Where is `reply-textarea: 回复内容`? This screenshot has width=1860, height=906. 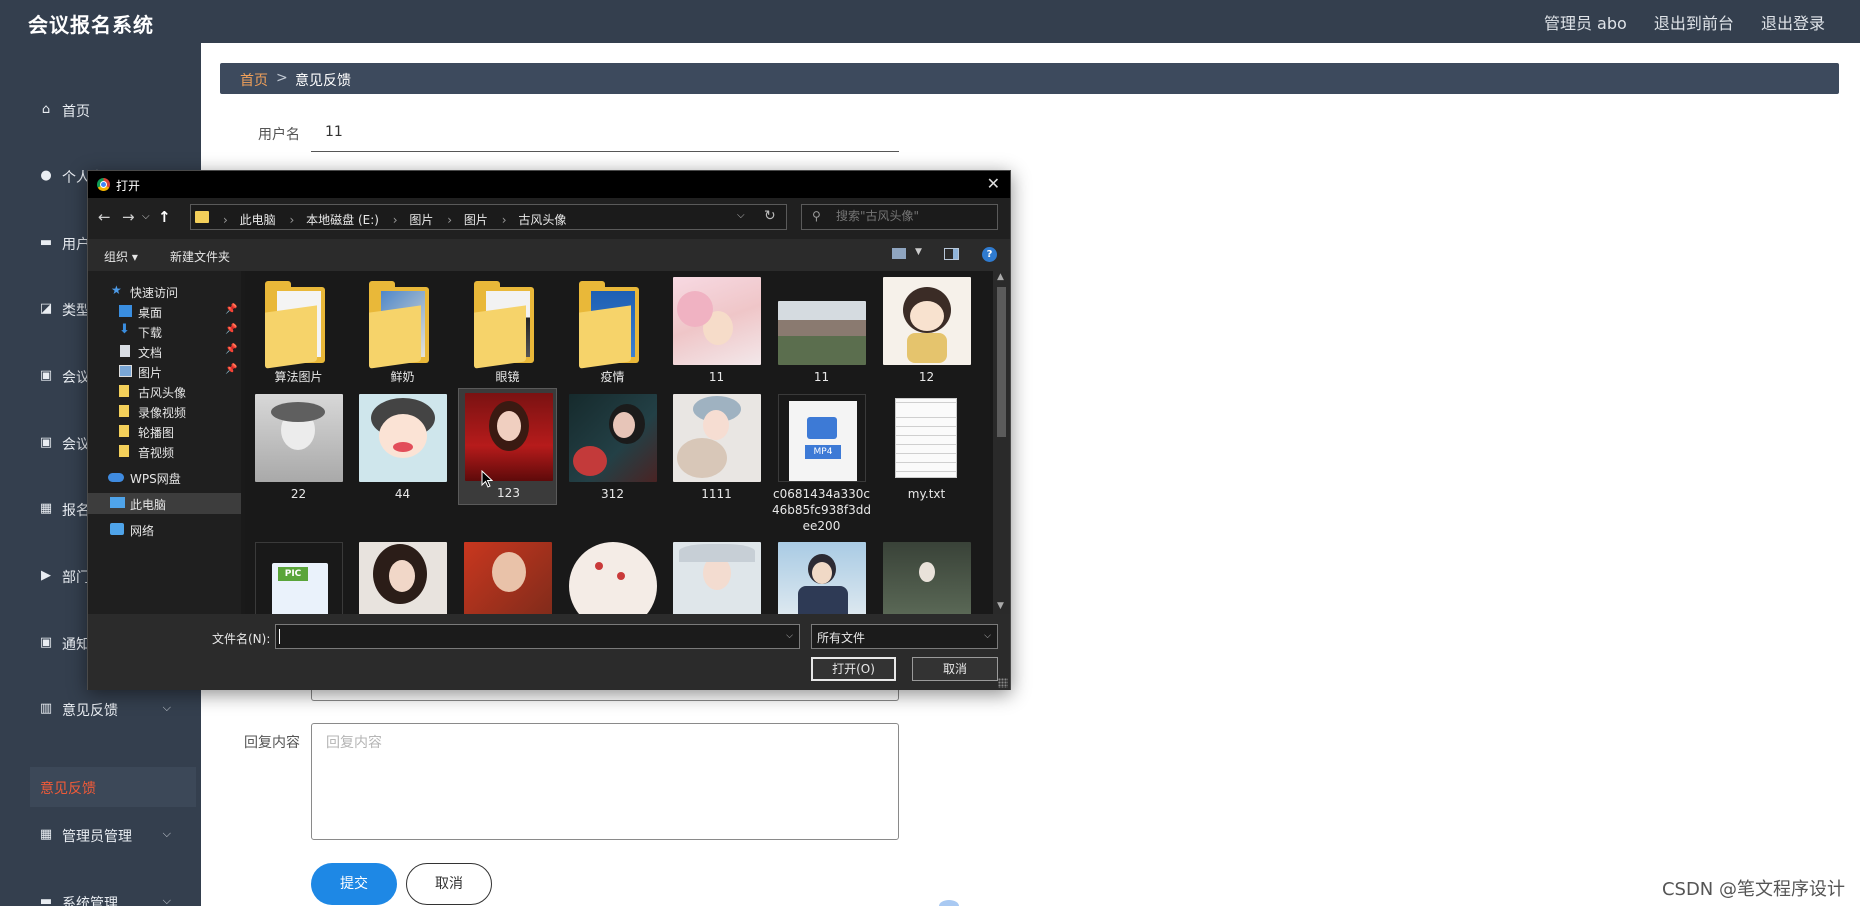 reply-textarea: 回复内容 is located at coordinates (605, 781).